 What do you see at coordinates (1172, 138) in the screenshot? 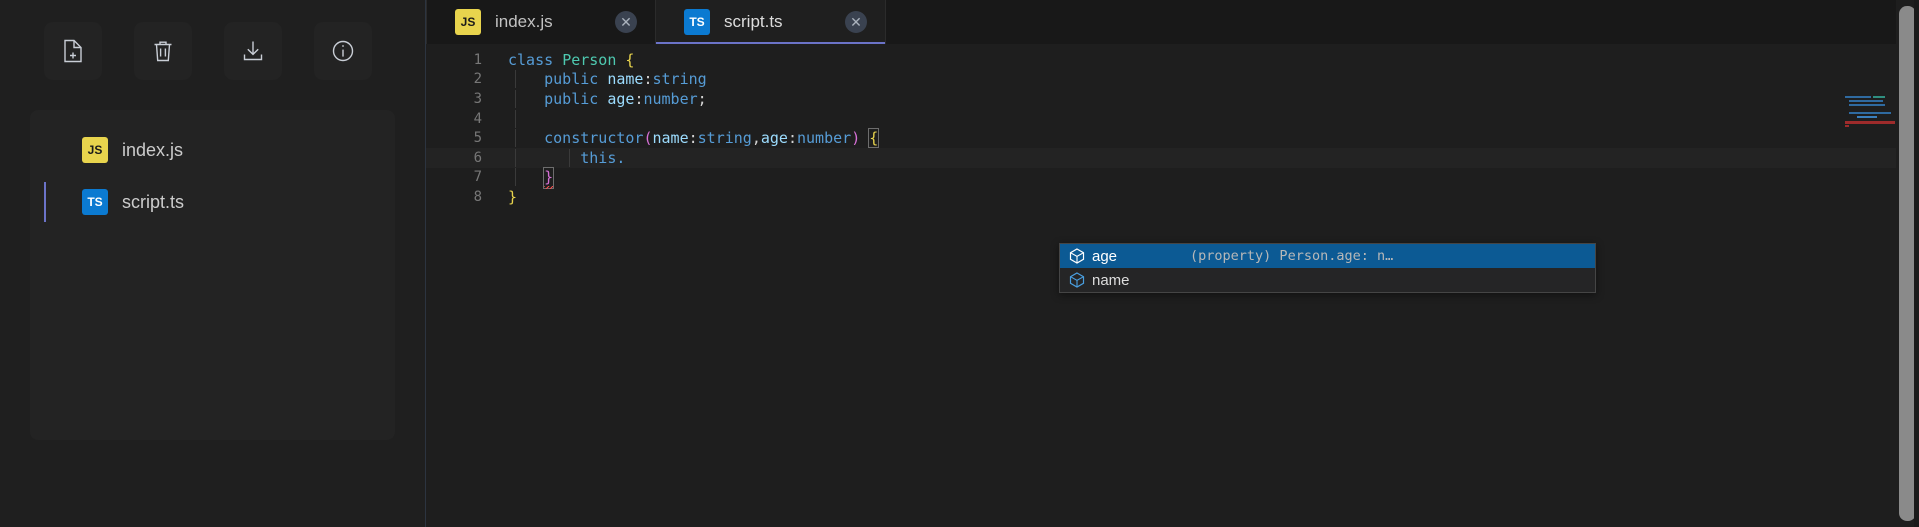
I see `code-line: 5 constructor(name:string,age:number) {` at bounding box center [1172, 138].